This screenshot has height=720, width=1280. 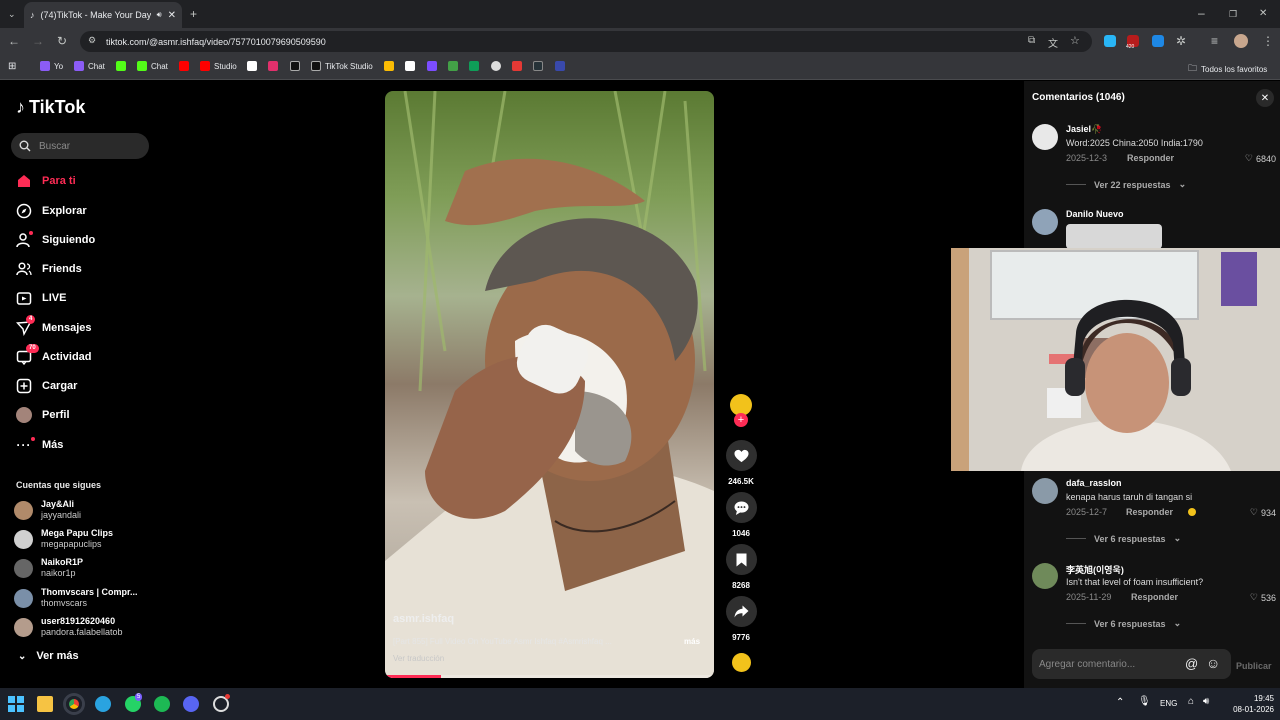 I want to click on view-replies-button: Ver 22 respuestas ⌄, so click(x=1126, y=184).